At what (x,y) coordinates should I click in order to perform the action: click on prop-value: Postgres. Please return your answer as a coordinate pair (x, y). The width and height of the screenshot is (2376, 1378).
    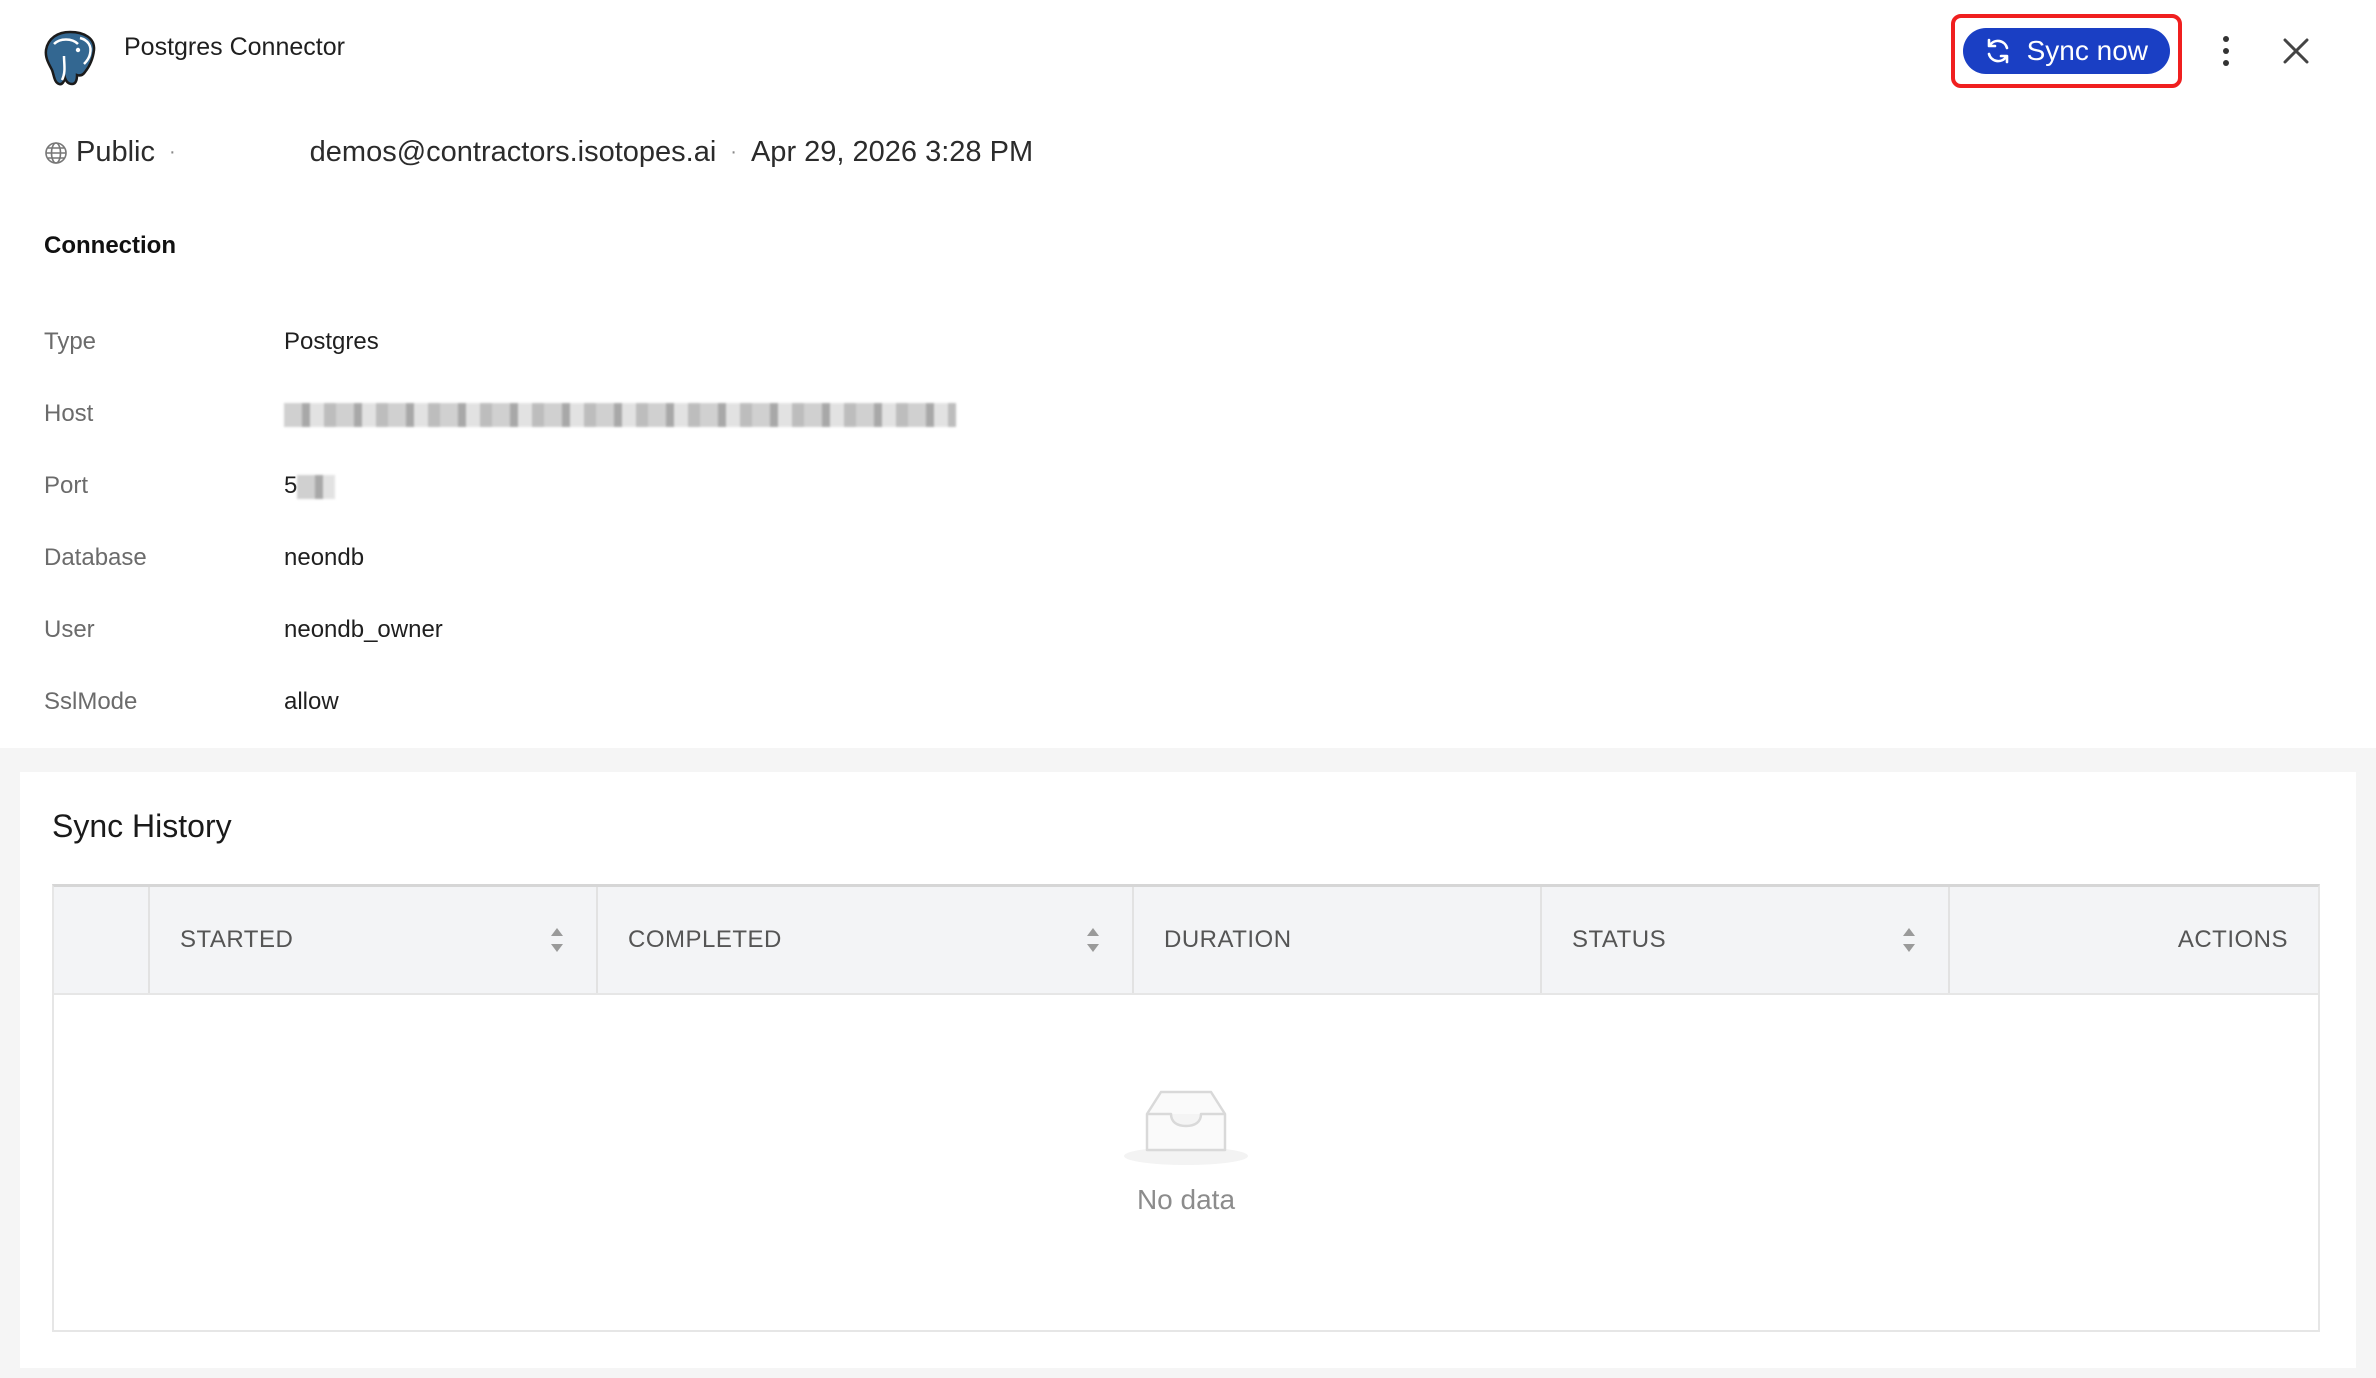
    Looking at the image, I should click on (331, 341).